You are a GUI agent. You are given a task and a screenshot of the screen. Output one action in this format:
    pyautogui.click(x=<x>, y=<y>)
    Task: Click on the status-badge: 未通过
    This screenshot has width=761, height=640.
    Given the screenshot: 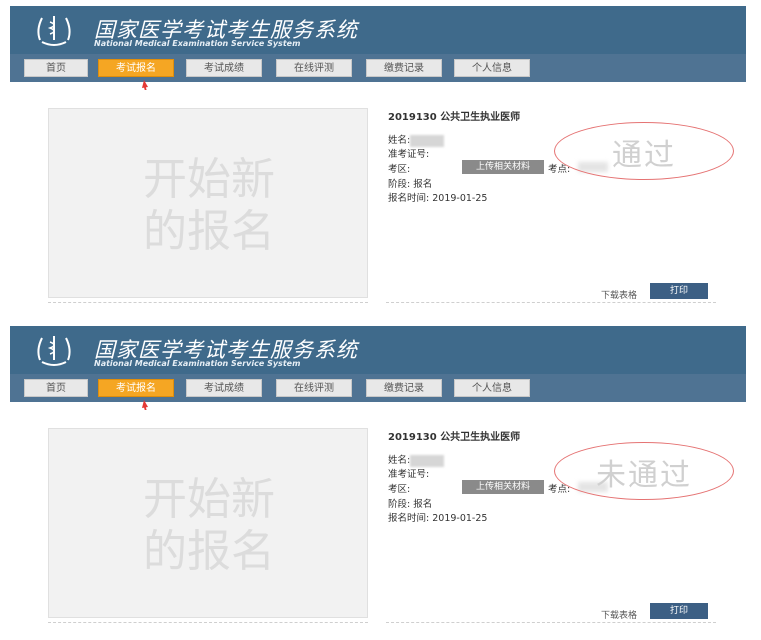 What is the action you would take?
    pyautogui.click(x=644, y=475)
    